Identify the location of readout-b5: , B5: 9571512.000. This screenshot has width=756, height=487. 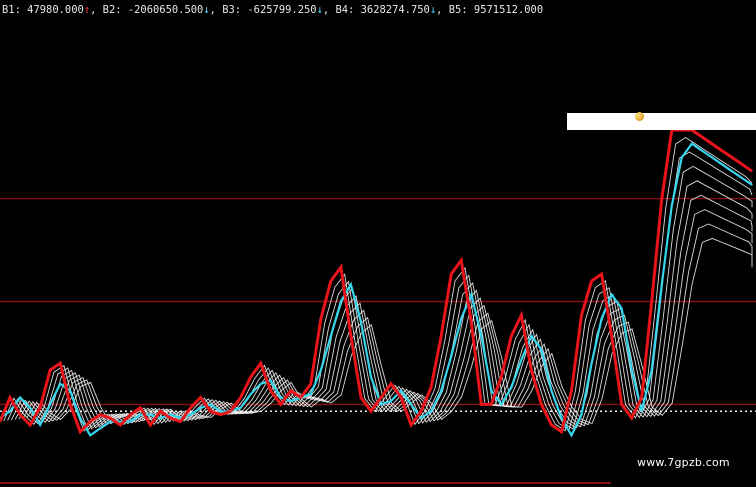
(490, 9).